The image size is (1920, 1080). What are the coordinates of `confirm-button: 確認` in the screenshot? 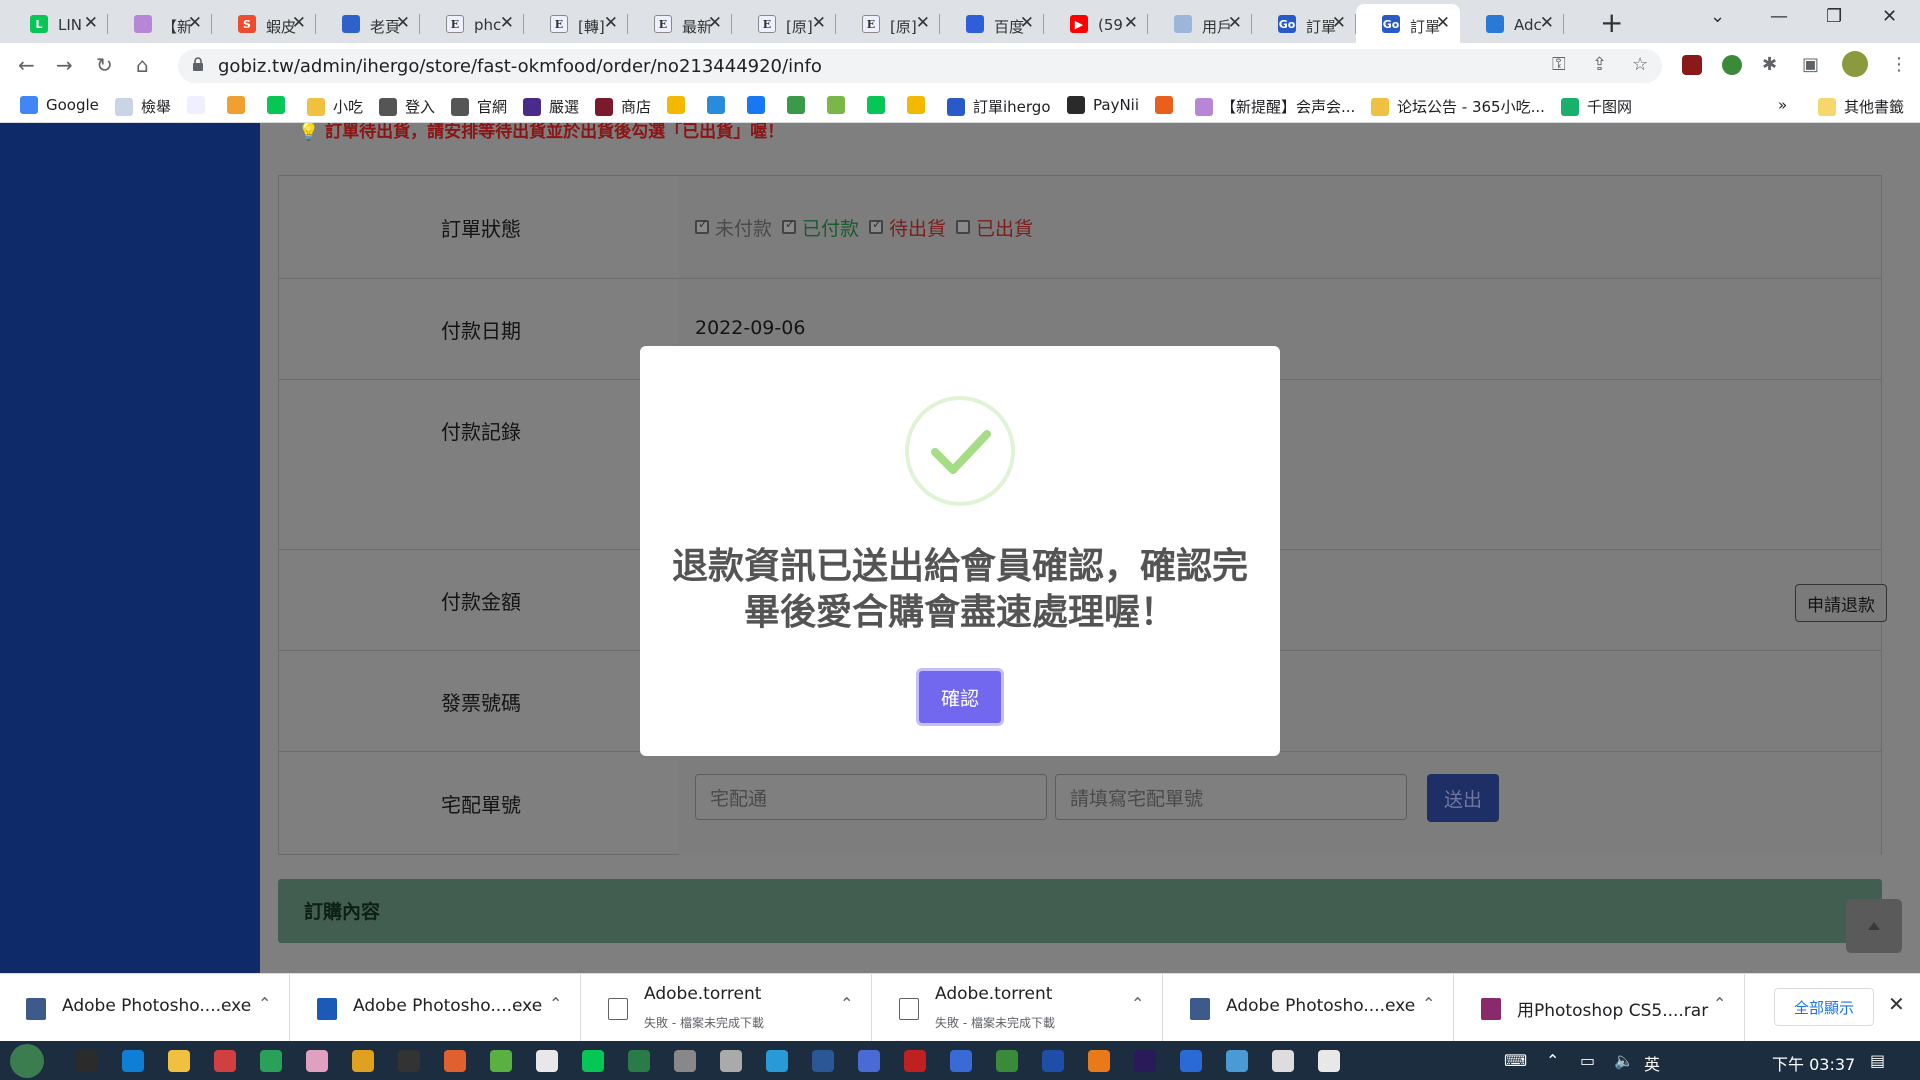 It's located at (960, 697).